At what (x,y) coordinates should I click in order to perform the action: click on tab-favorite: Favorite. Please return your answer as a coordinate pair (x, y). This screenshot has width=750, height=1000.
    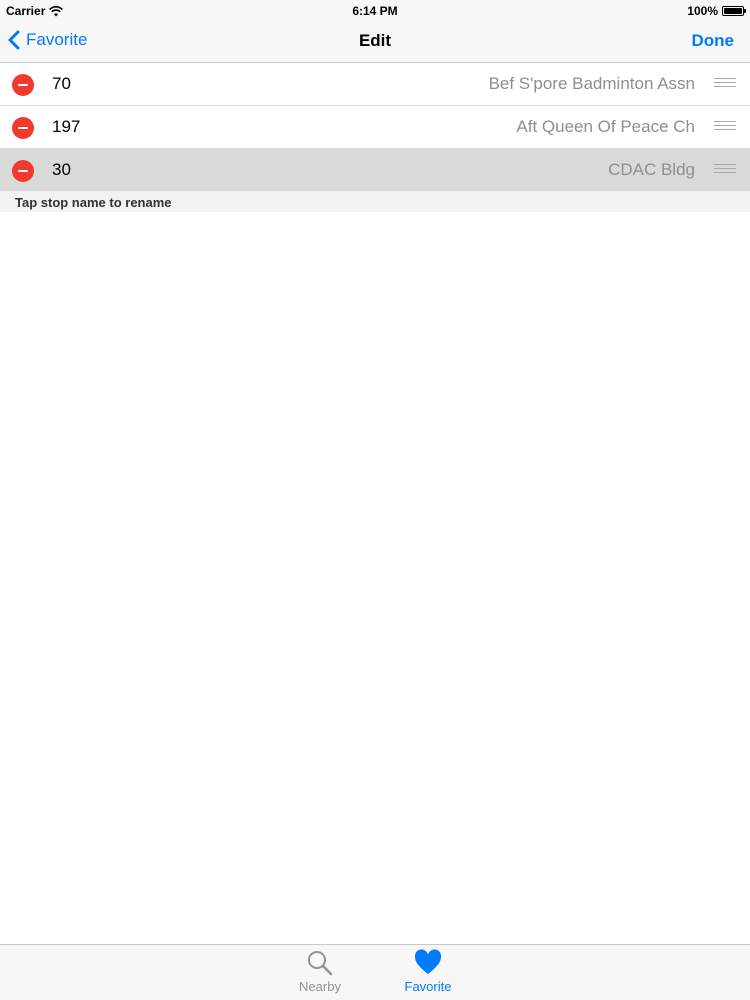
    Looking at the image, I should click on (428, 971).